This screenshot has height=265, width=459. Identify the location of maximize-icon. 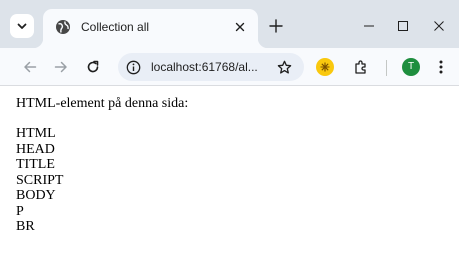
(403, 26).